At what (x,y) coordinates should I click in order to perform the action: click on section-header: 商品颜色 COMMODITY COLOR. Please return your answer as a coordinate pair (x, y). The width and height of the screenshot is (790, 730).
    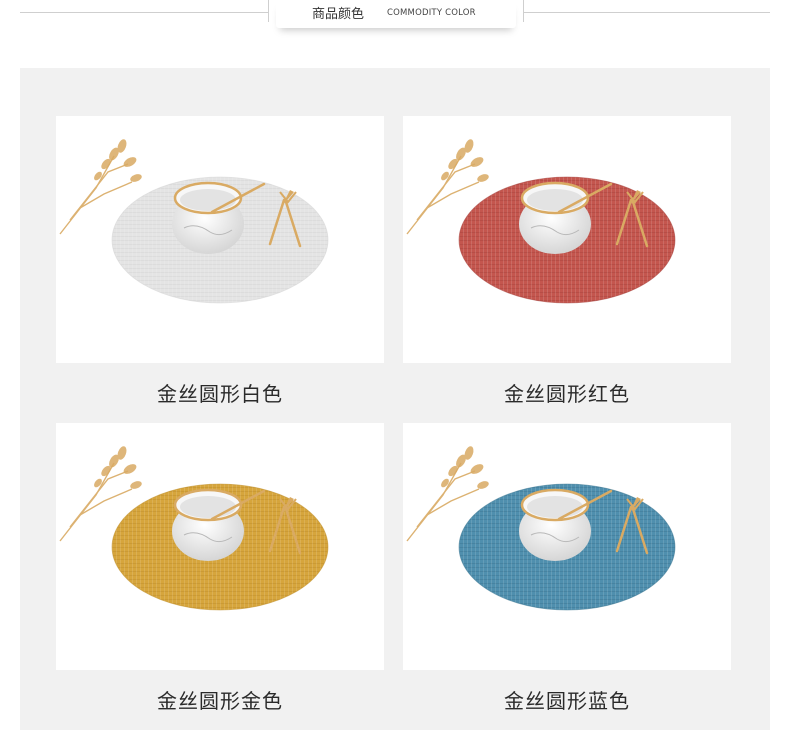
    Looking at the image, I should click on (395, 20).